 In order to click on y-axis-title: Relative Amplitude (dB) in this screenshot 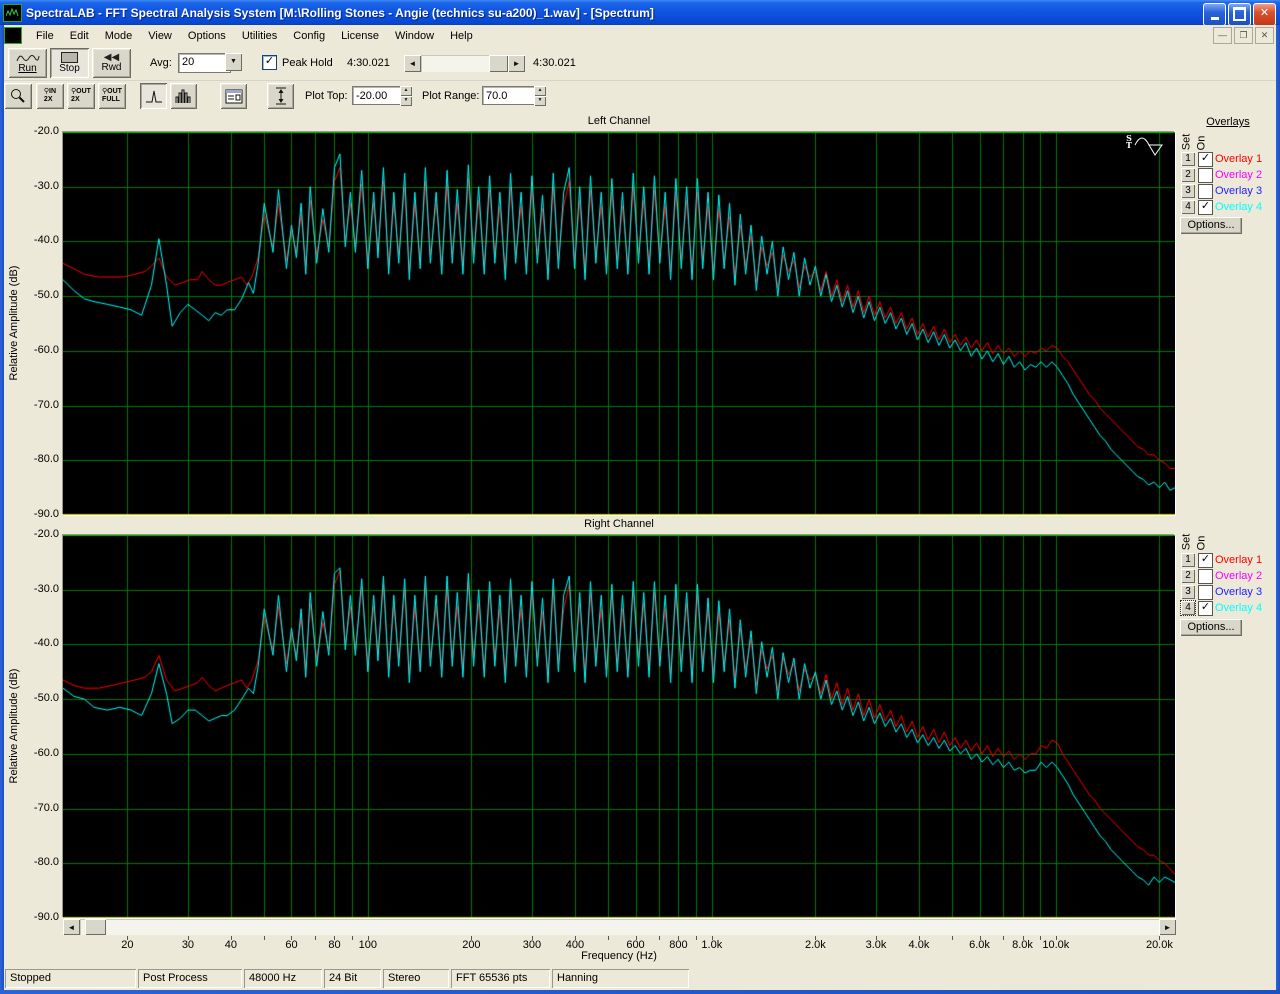, I will do `click(14, 725)`.